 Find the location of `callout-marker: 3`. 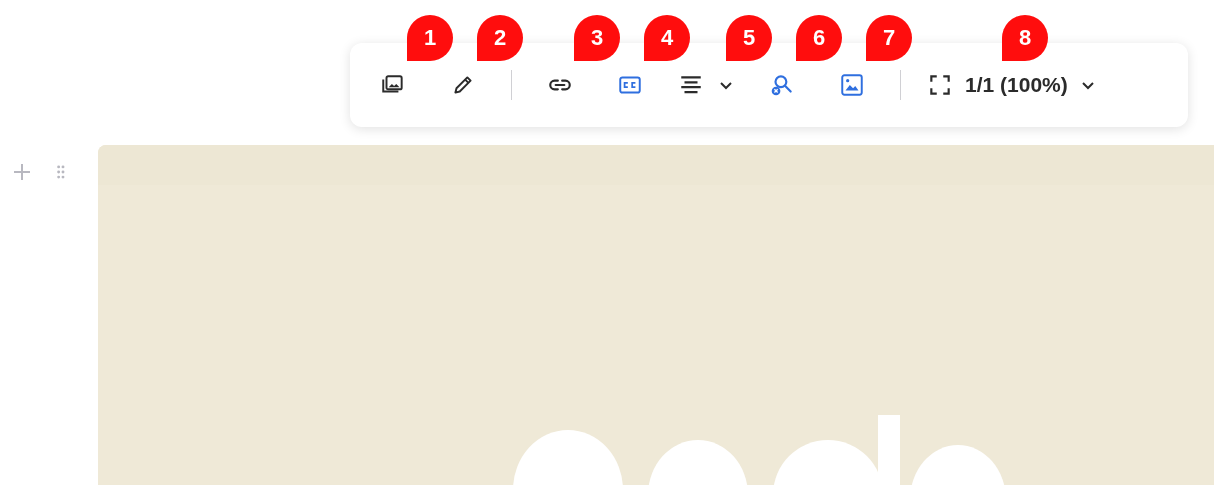

callout-marker: 3 is located at coordinates (597, 38).